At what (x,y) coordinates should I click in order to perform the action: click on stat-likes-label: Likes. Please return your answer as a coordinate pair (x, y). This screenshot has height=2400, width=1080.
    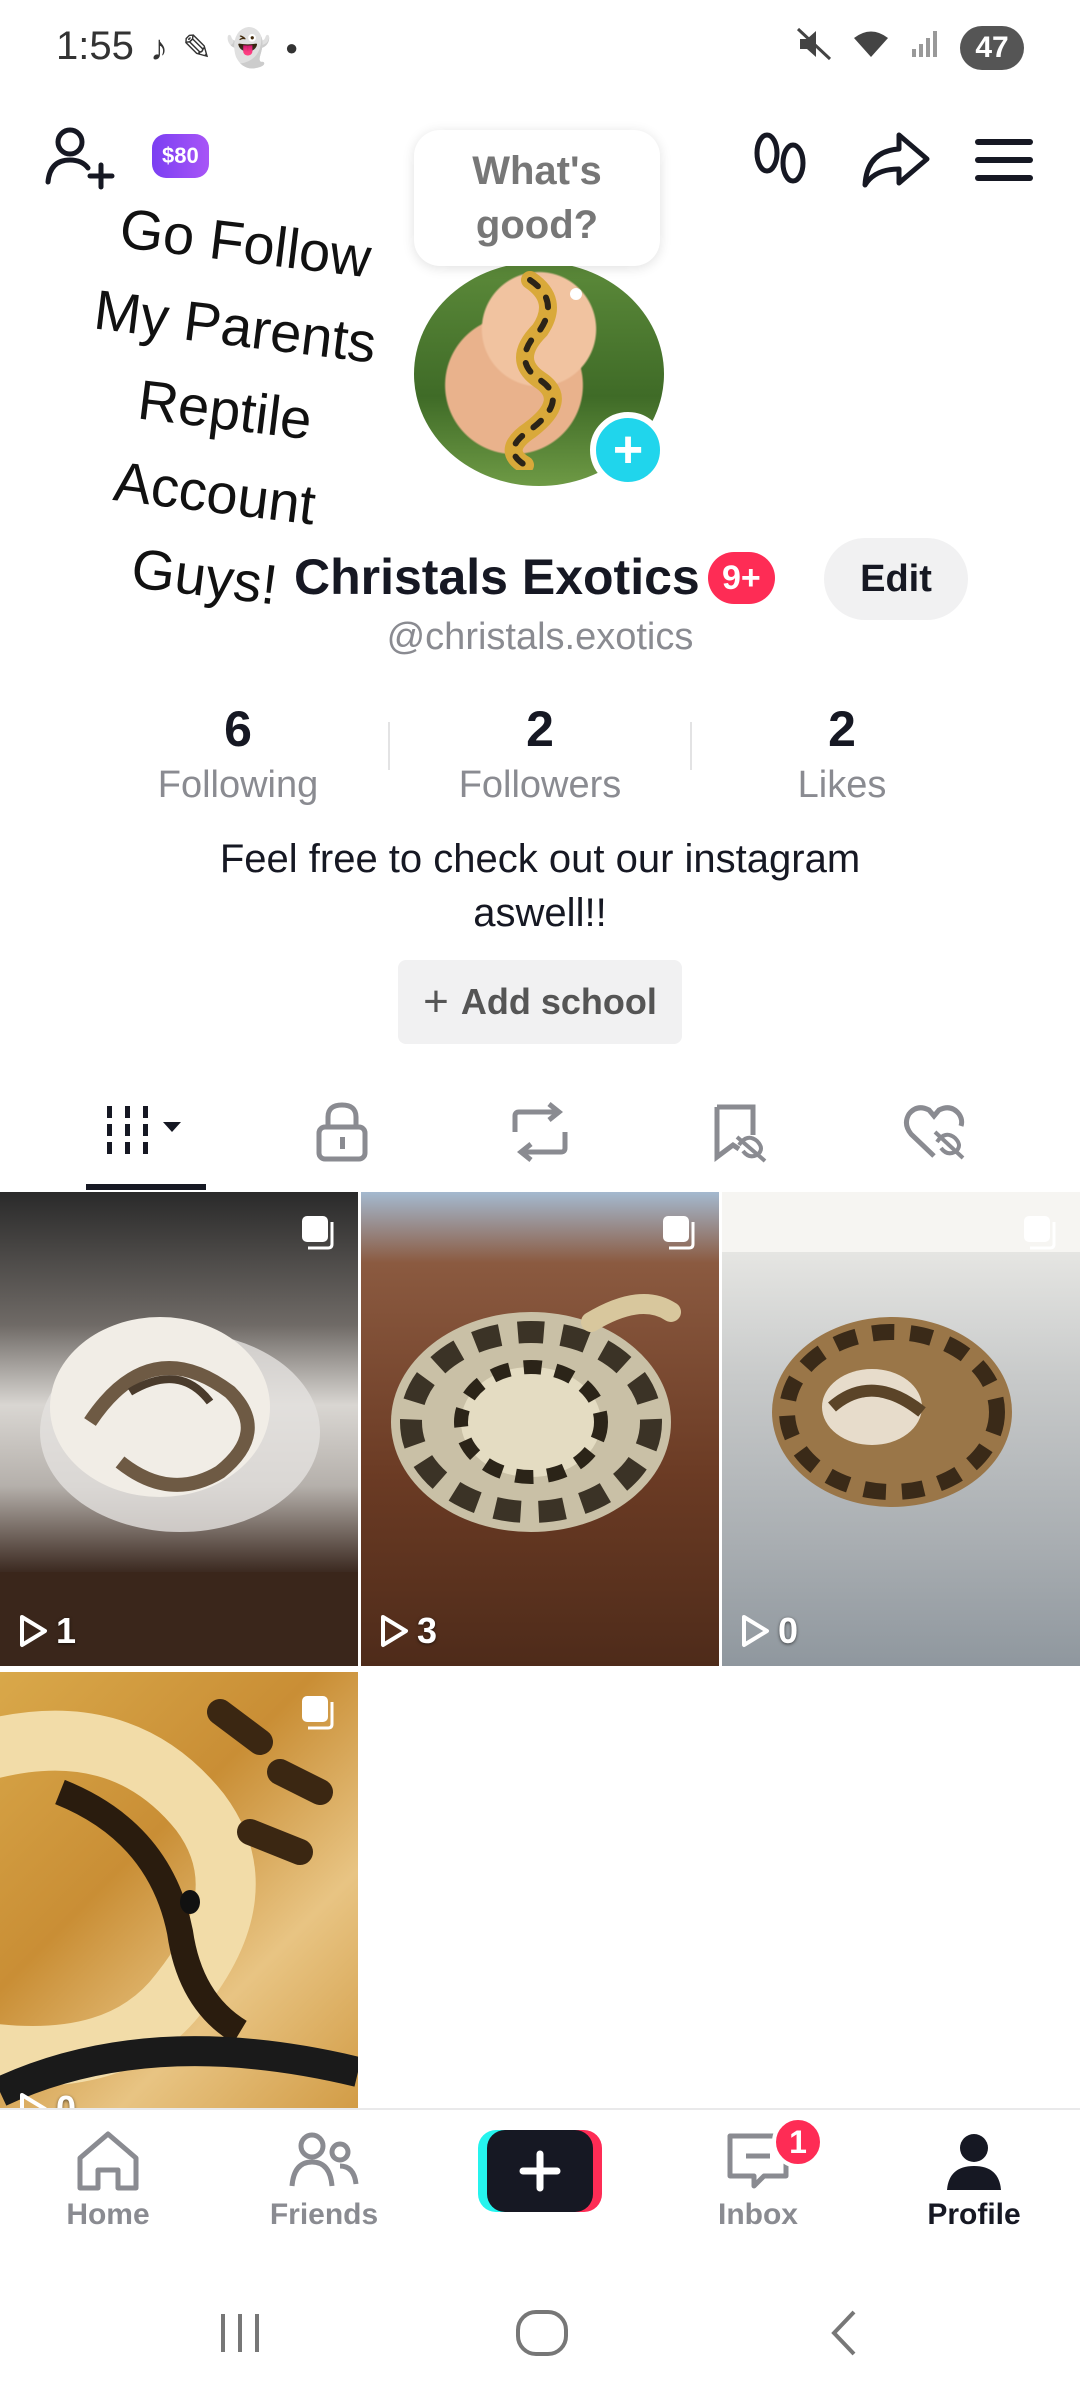
    Looking at the image, I should click on (842, 785).